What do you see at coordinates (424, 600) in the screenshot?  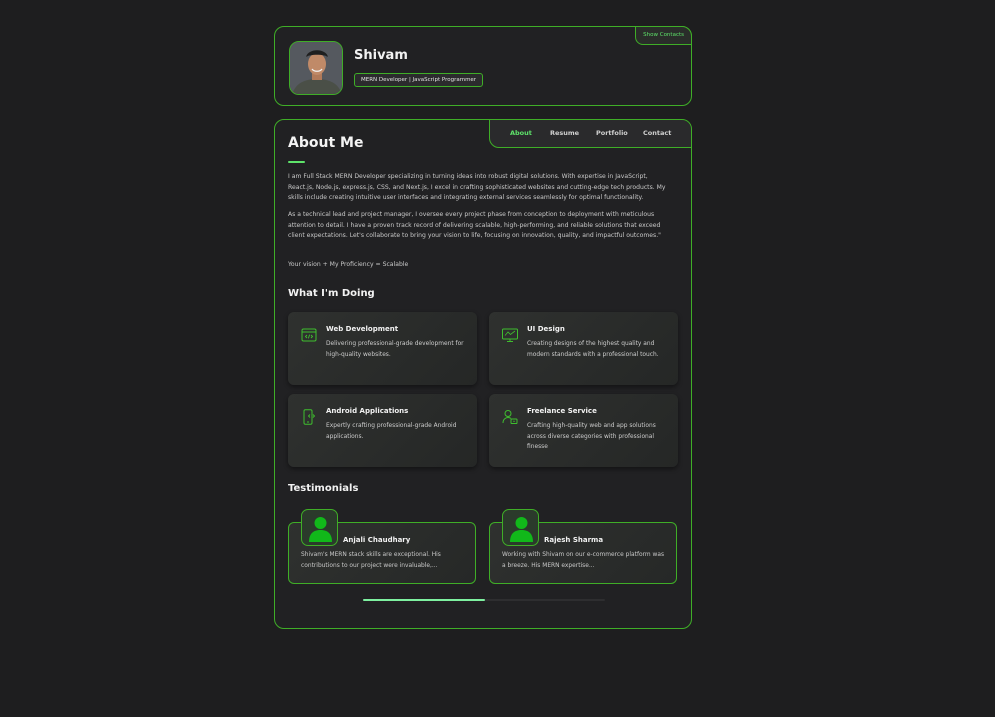 I see `carousel-scrollbar-thumb` at bounding box center [424, 600].